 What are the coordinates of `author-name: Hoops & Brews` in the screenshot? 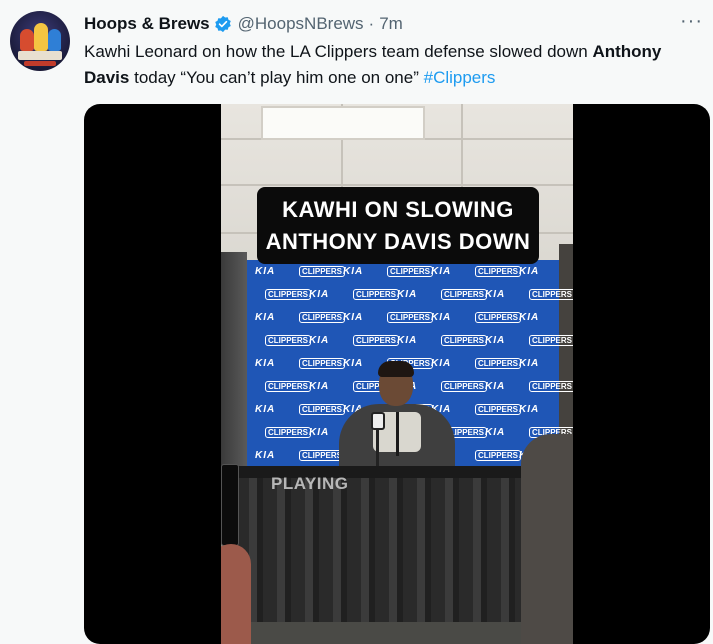 It's located at (147, 24).